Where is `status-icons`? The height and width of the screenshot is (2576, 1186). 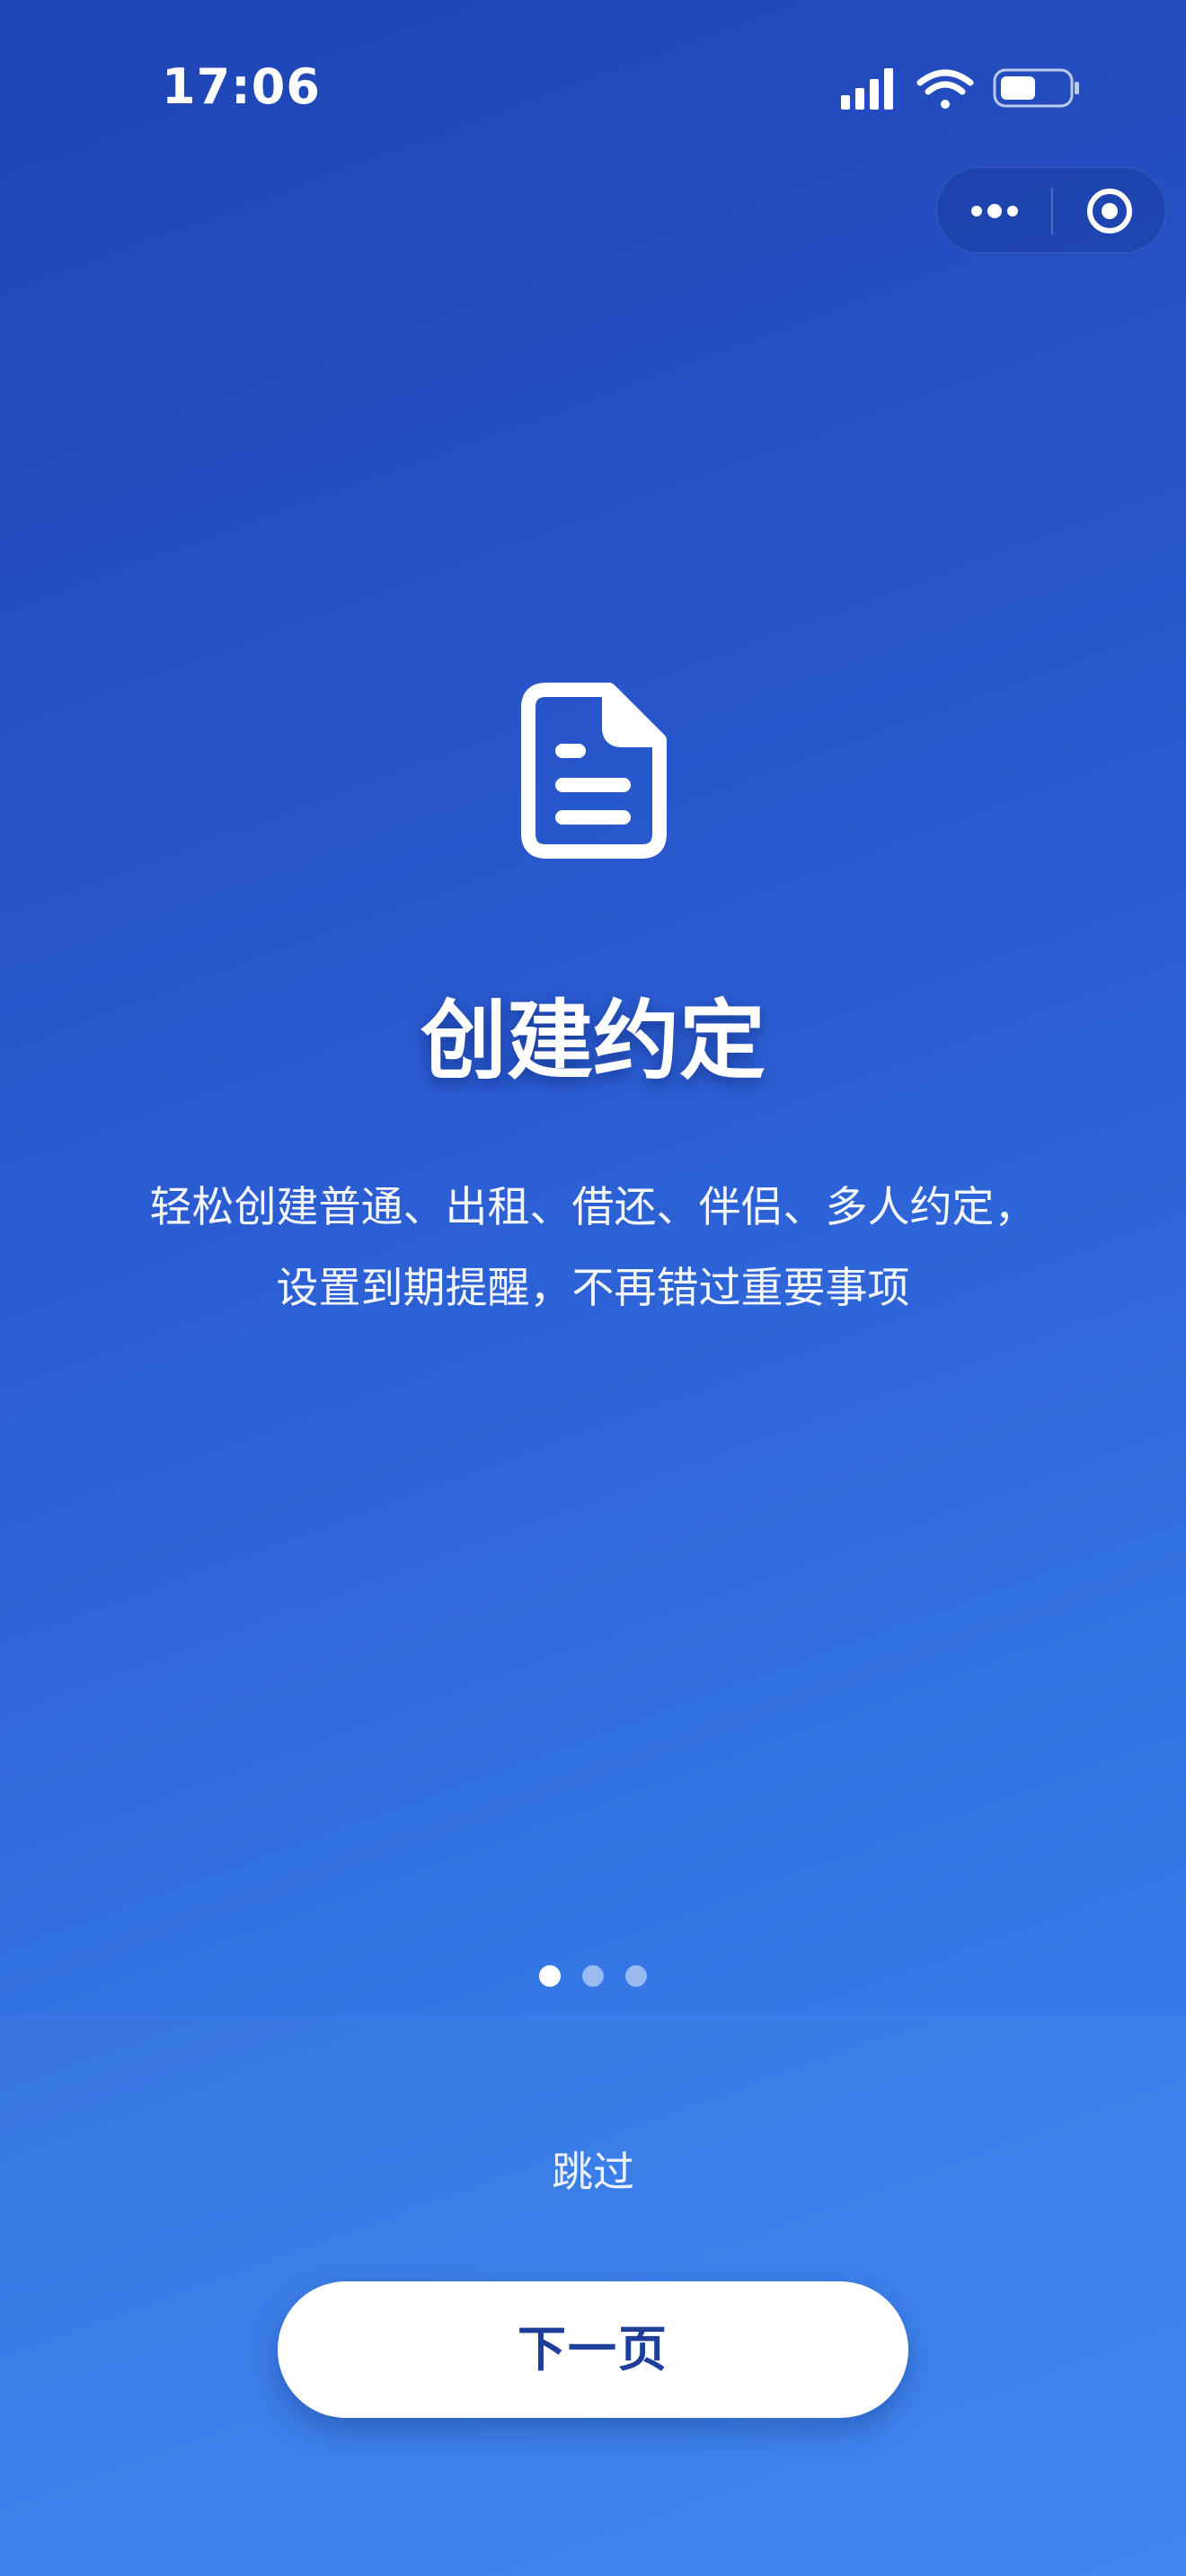 status-icons is located at coordinates (960, 90).